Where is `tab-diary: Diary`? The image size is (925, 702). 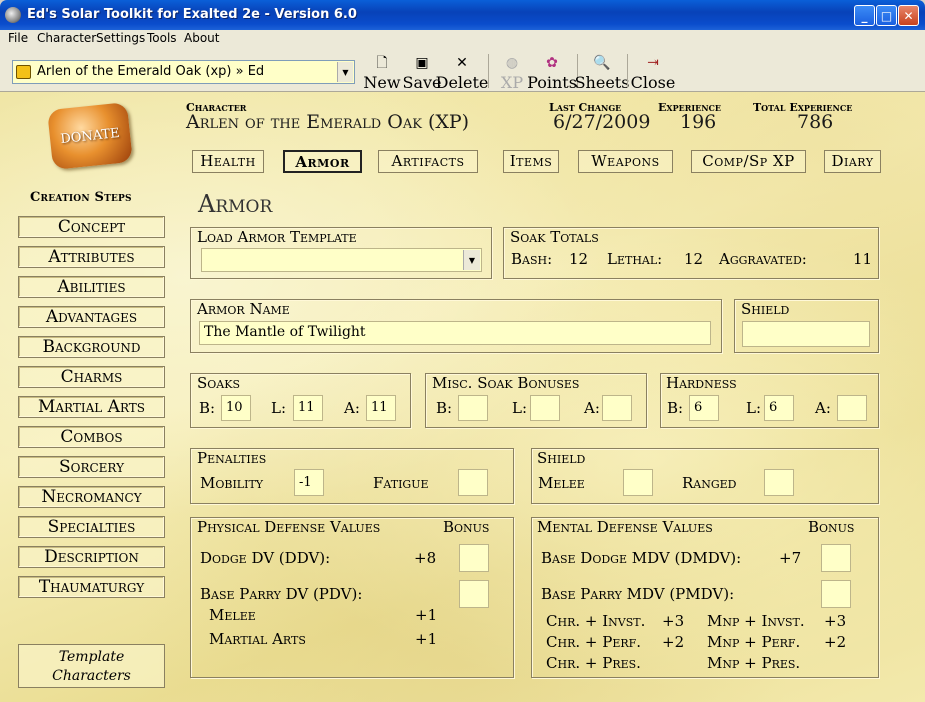
tab-diary: Diary is located at coordinates (852, 161).